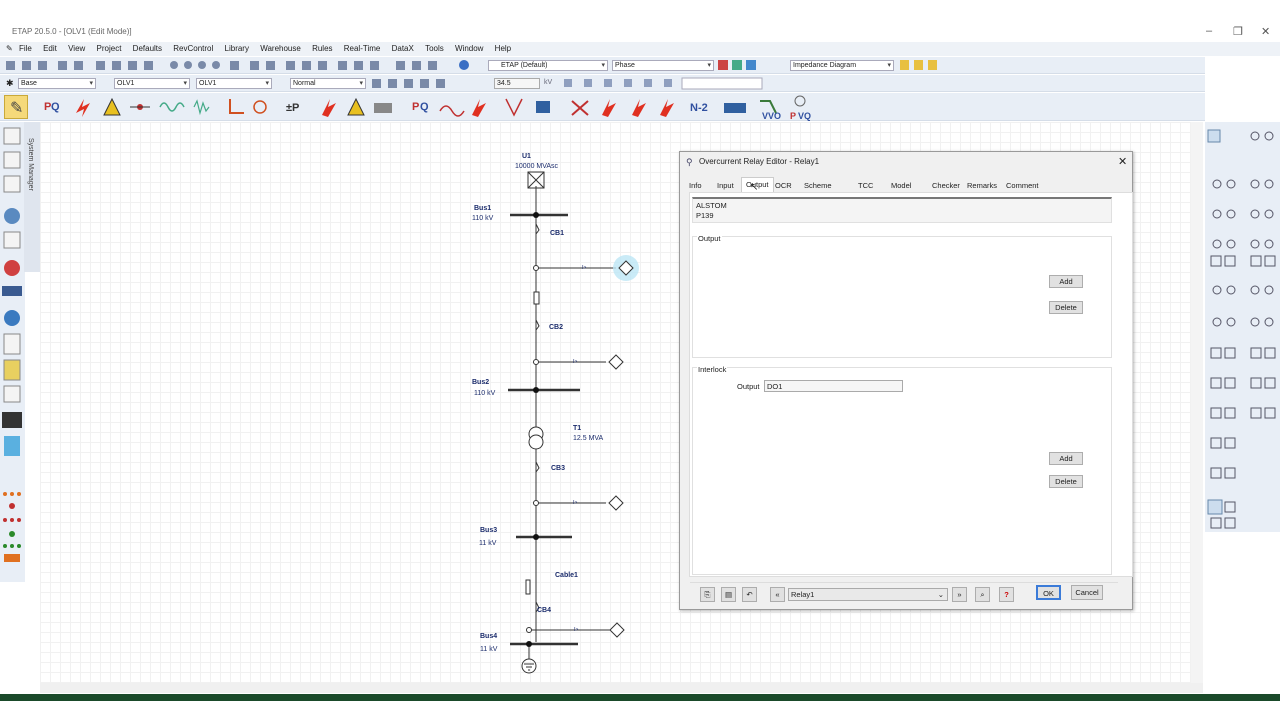  Describe the element at coordinates (536, 298) in the screenshot. I see `ct-symbol` at that location.